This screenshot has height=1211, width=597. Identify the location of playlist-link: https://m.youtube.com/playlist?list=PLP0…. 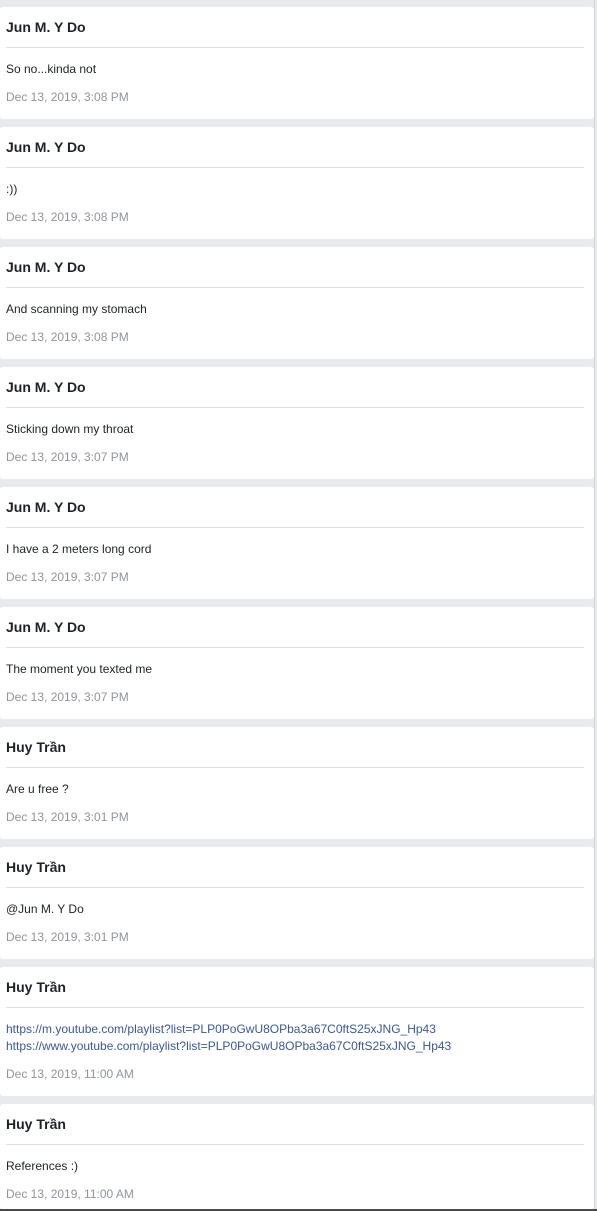
(228, 1029).